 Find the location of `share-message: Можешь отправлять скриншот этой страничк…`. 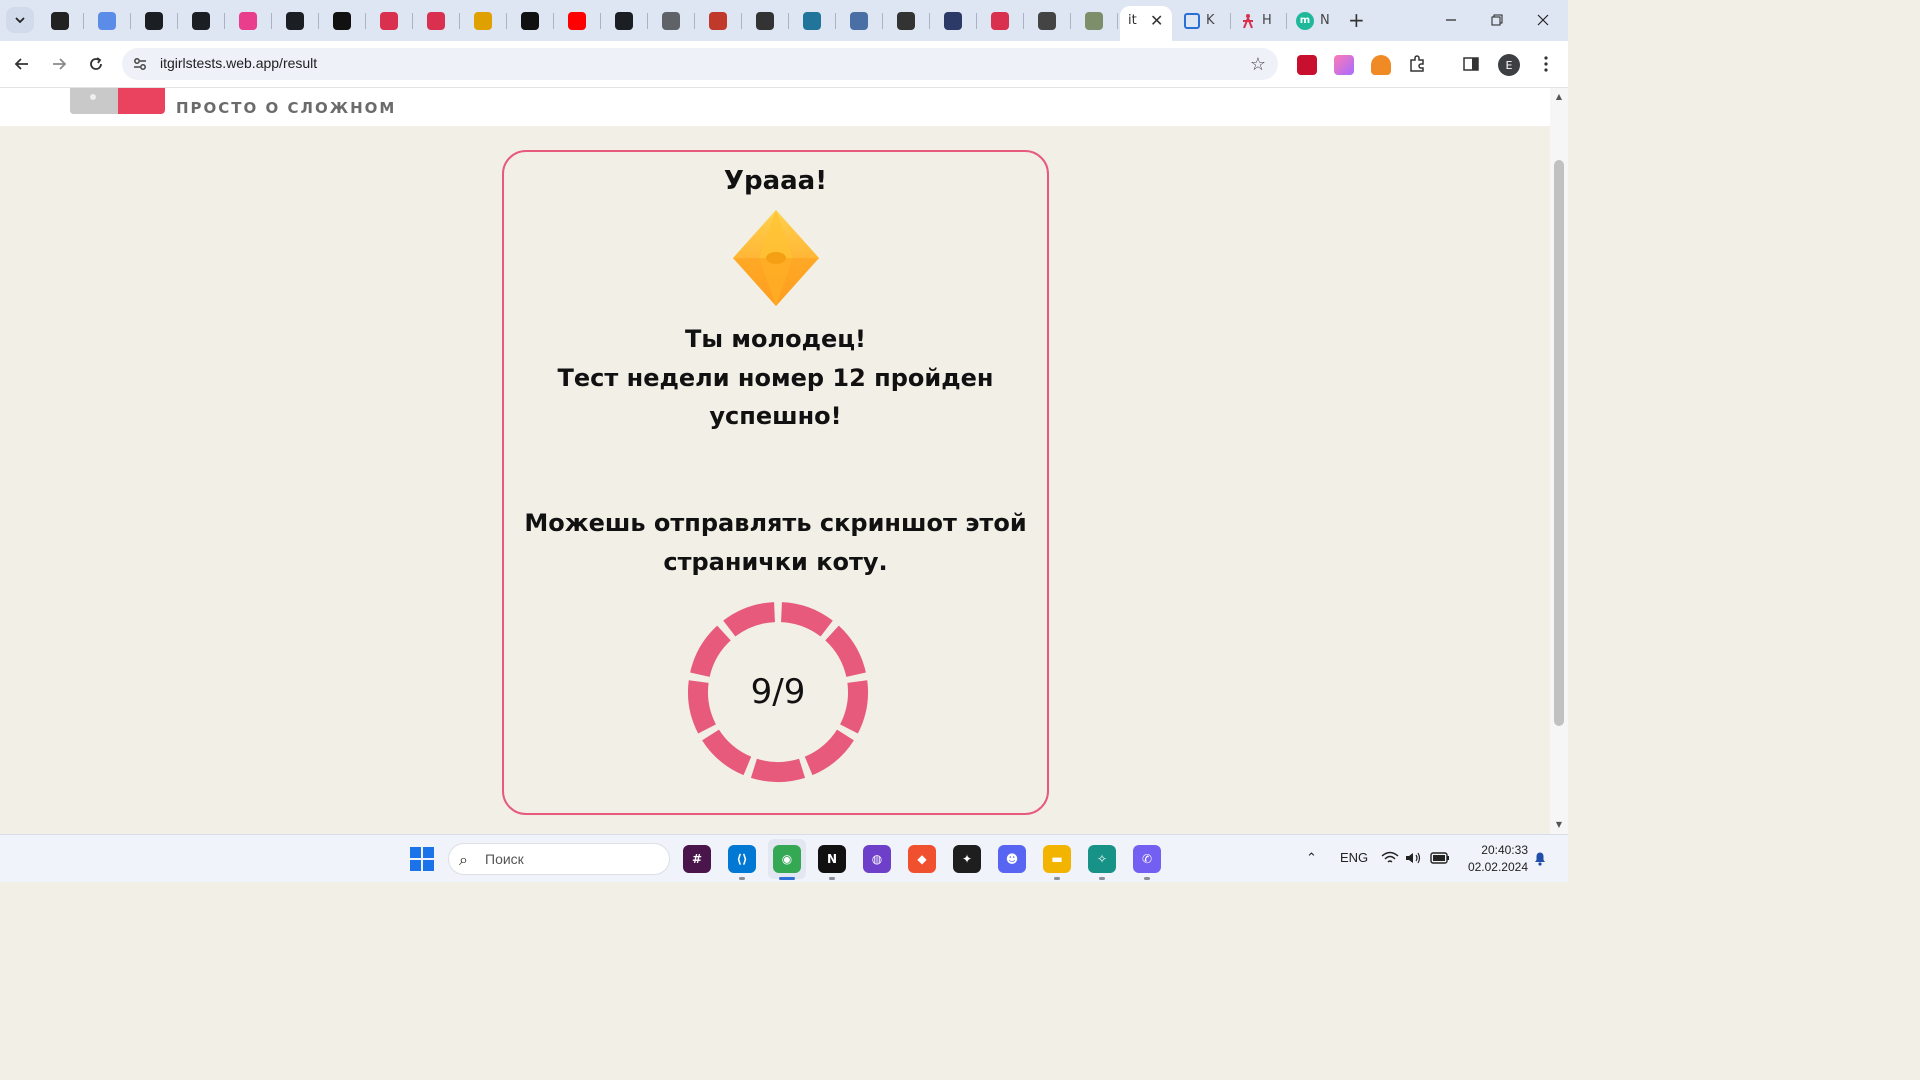

share-message: Можешь отправлять скриншот этой страничк… is located at coordinates (775, 542).